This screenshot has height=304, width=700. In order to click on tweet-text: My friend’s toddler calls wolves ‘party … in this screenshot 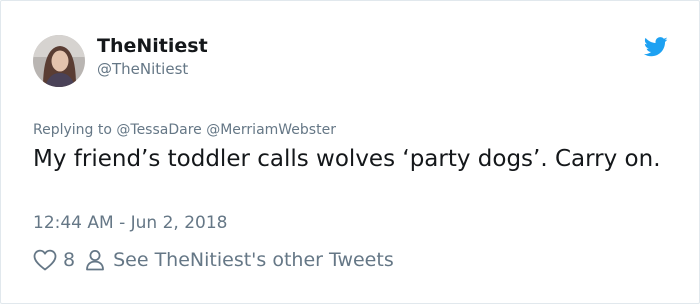, I will do `click(347, 159)`.